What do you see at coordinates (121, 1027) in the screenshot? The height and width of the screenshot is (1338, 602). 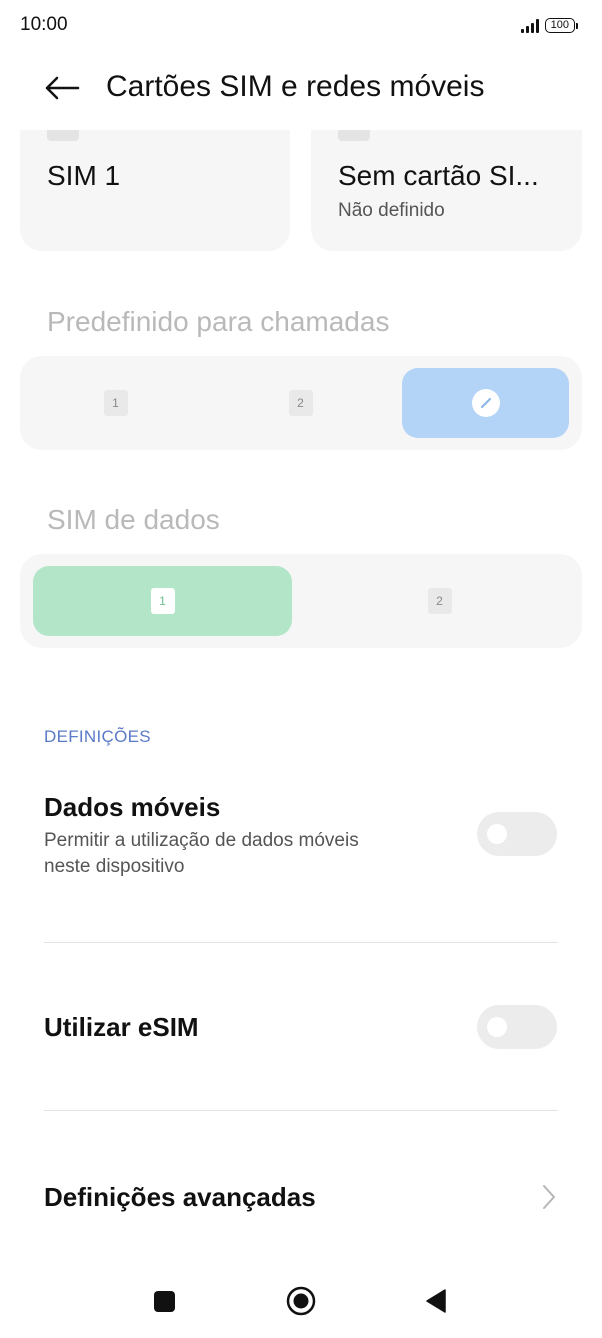 I see `esim-title: Utilizar eSIM` at bounding box center [121, 1027].